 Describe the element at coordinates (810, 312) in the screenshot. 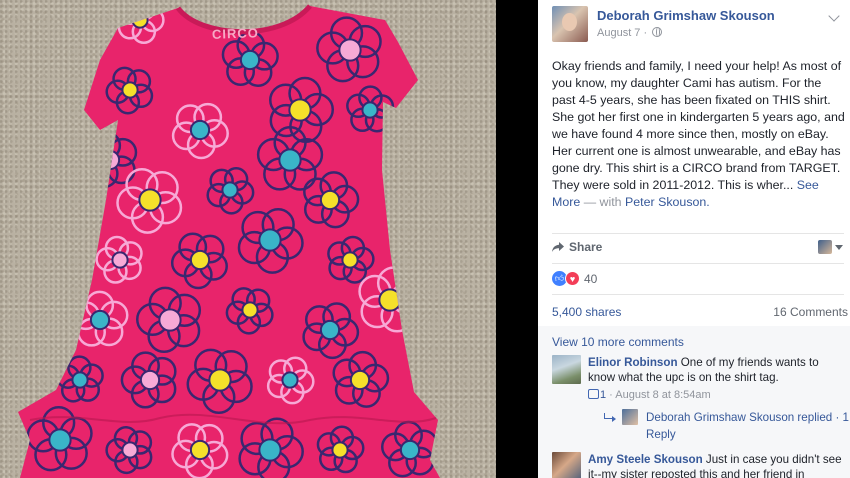

I see `comments-count: 16 Comments` at that location.